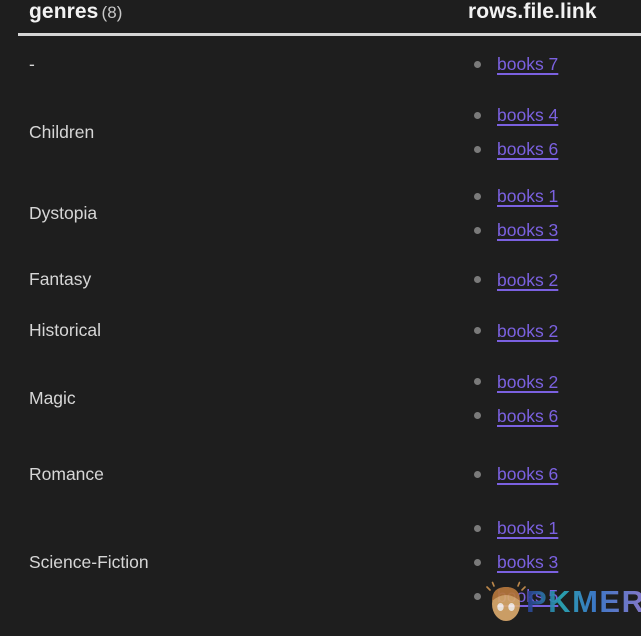 The width and height of the screenshot is (641, 636). What do you see at coordinates (64, 11) in the screenshot?
I see `column-header-genres-label: genres` at bounding box center [64, 11].